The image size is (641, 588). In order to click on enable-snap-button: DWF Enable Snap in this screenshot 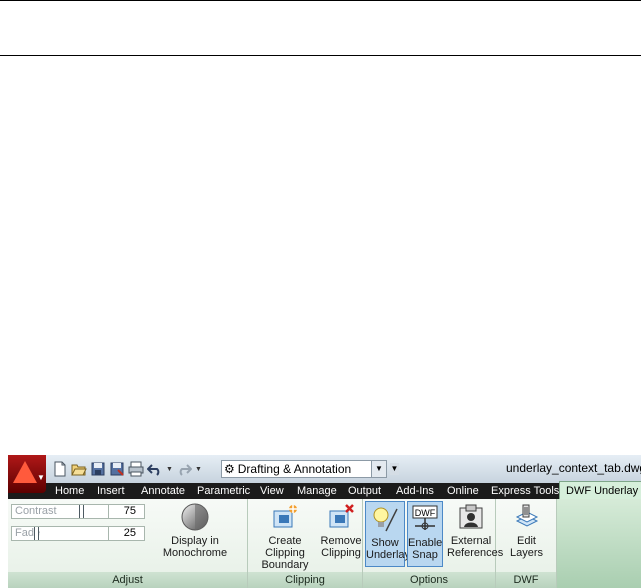, I will do `click(425, 534)`.